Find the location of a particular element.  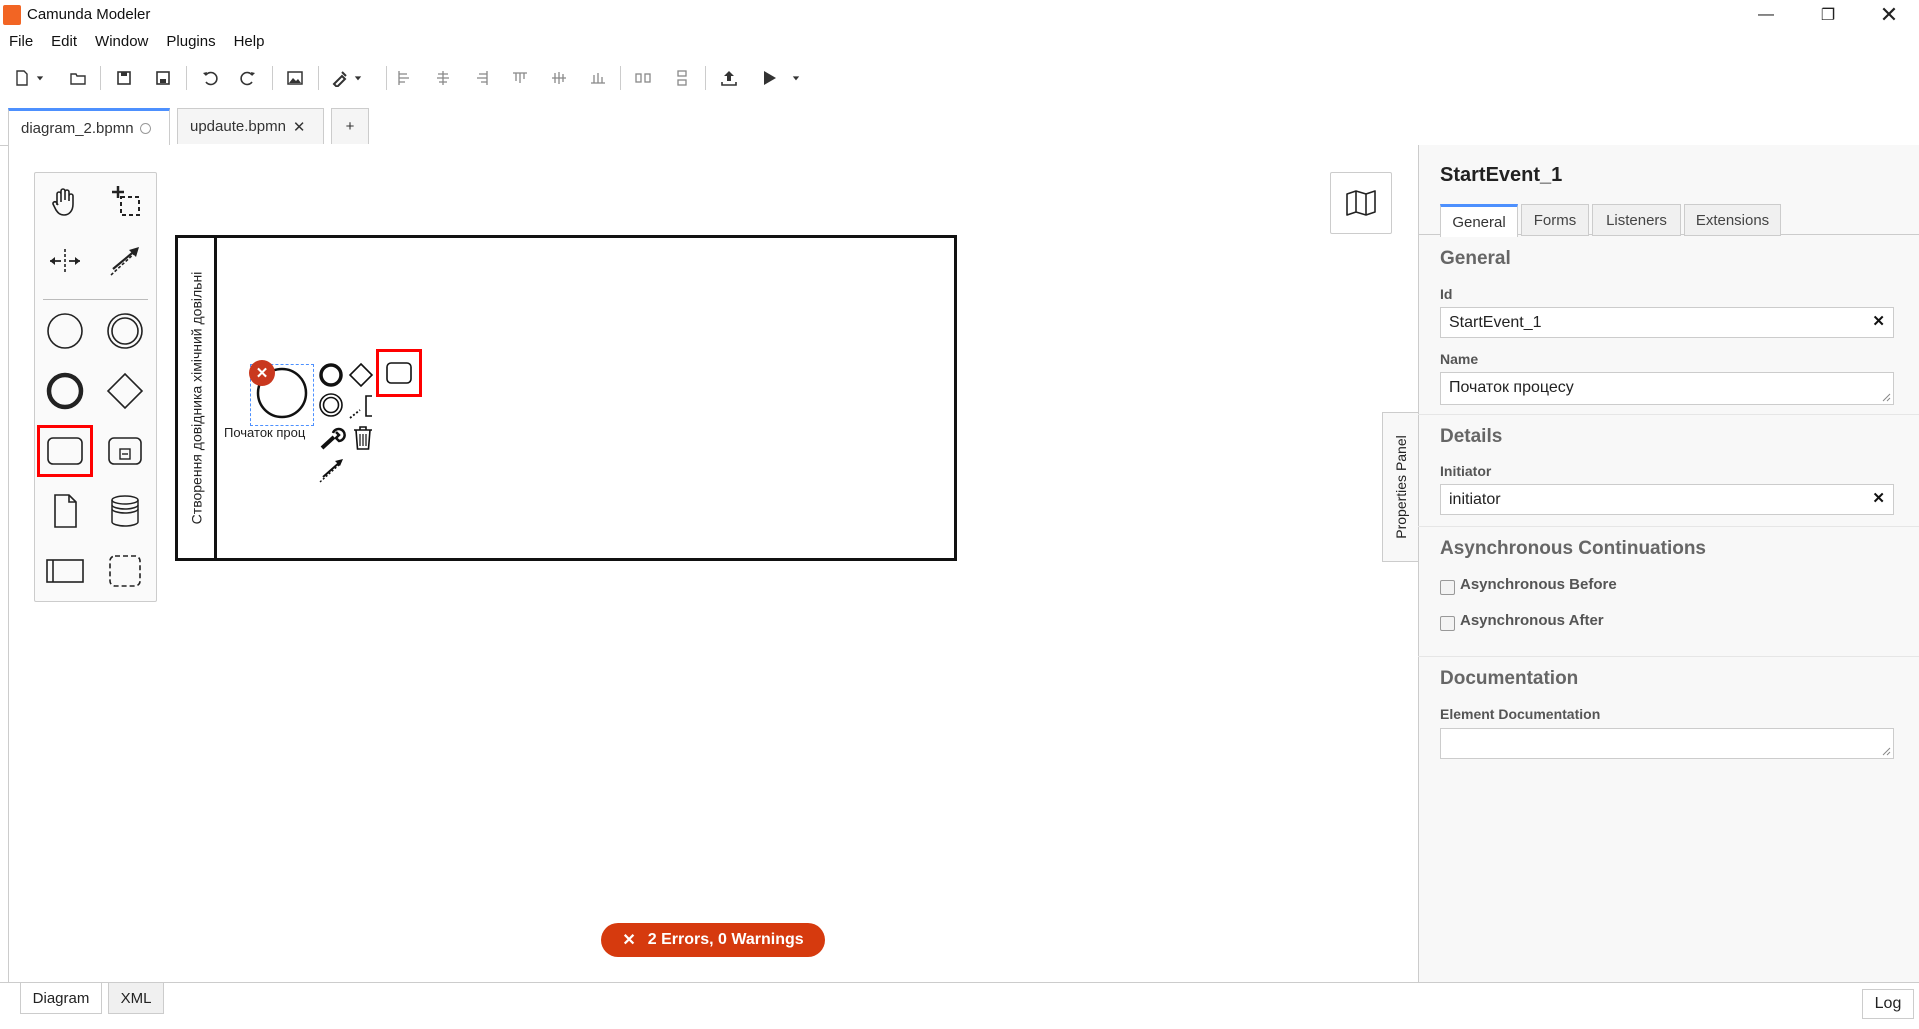

clear-id-icon: ✕ is located at coordinates (1878, 321).